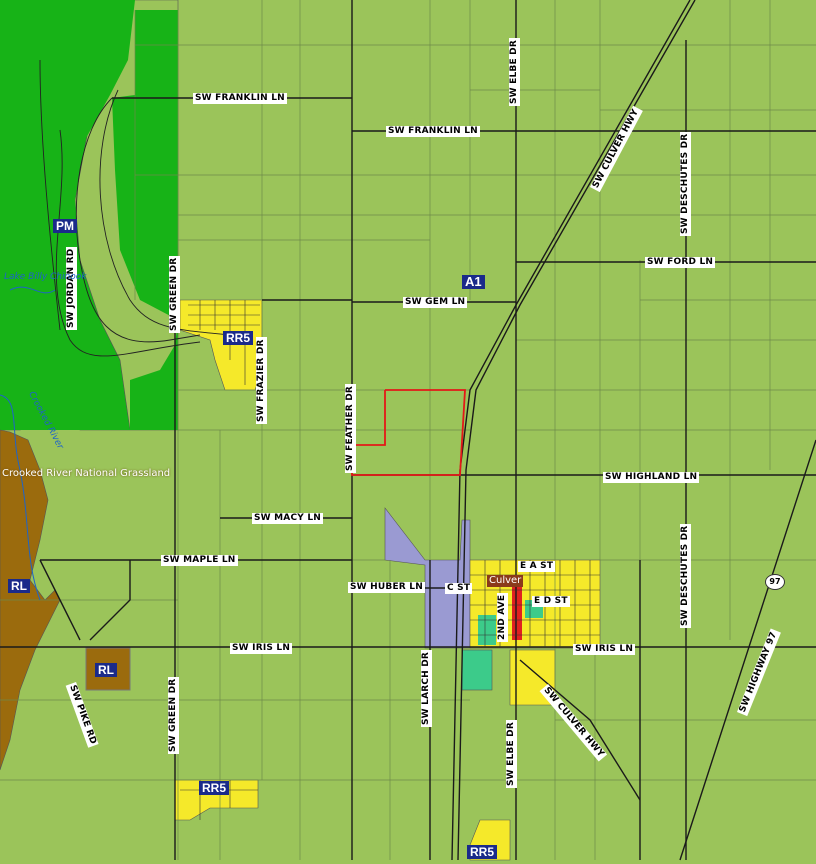 This screenshot has width=816, height=864. I want to click on water-label-lake-billy-chinook: Lake Billy Chinook, so click(45, 277).